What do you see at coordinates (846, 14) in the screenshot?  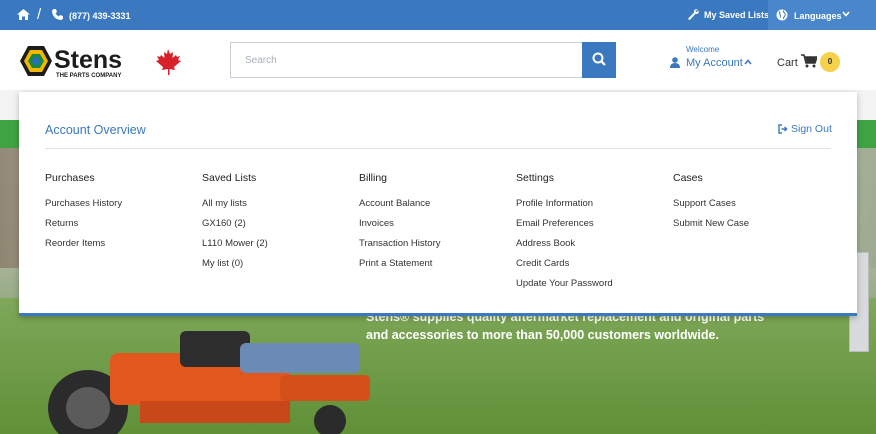 I see `chevron-down-icon` at bounding box center [846, 14].